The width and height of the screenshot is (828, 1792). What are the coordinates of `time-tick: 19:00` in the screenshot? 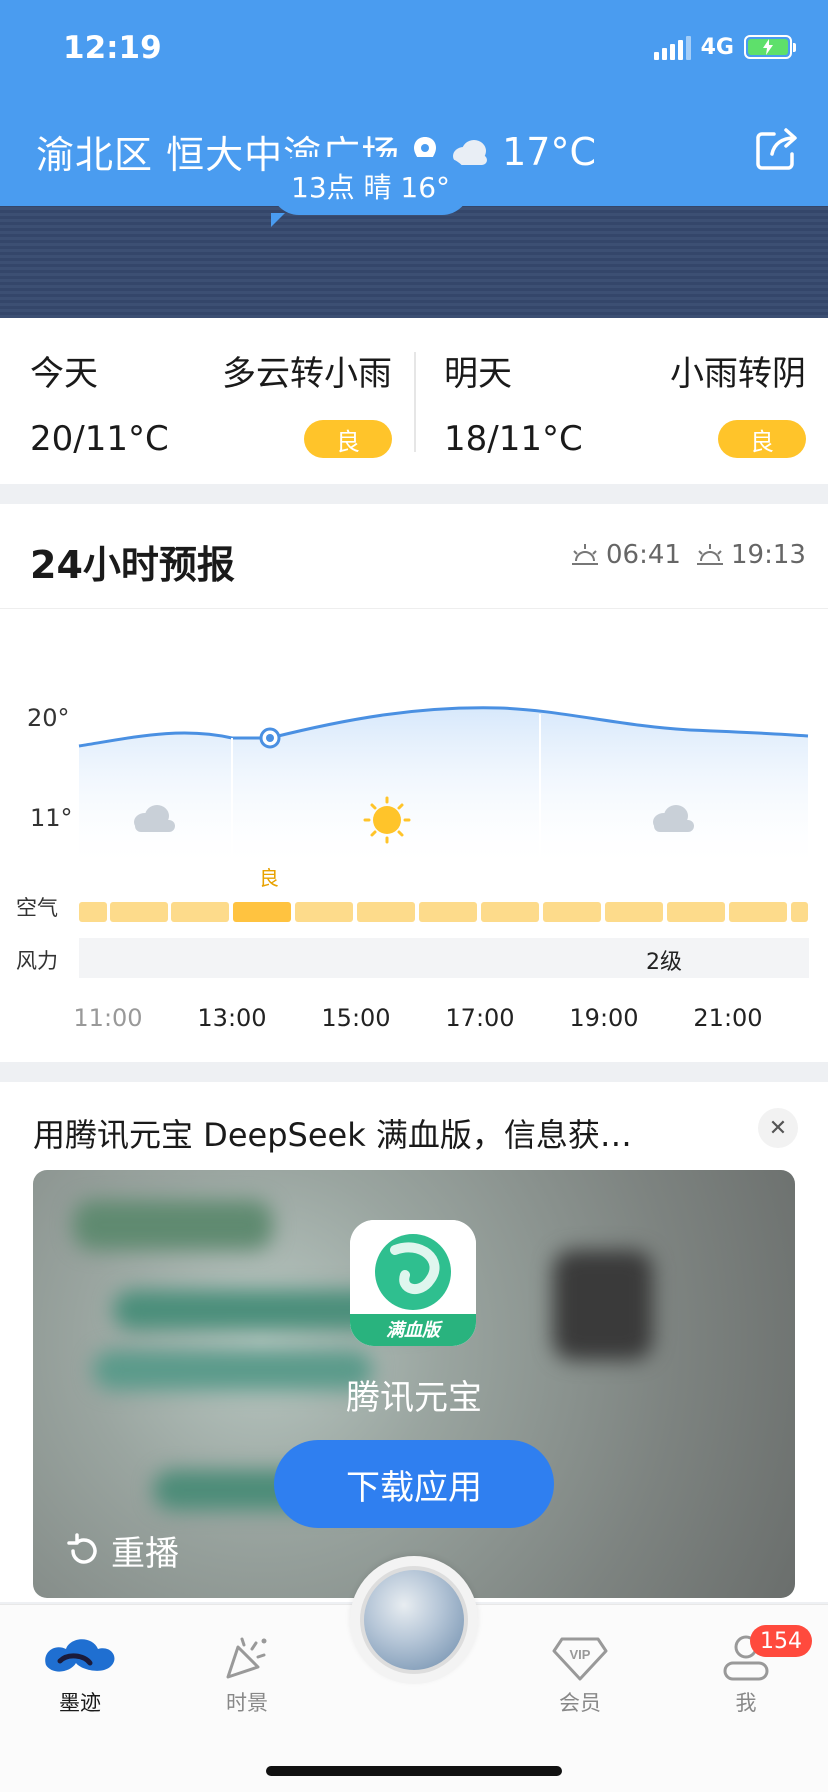 It's located at (604, 1018).